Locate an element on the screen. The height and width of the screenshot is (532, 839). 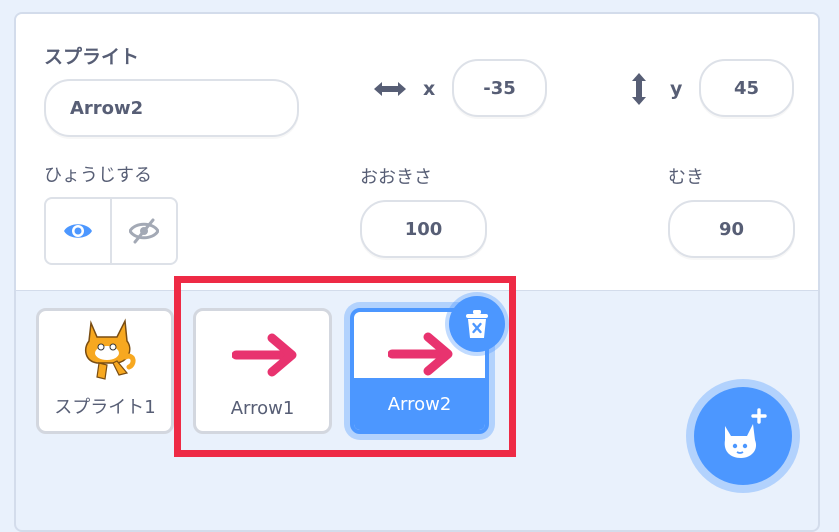
eye-slash-icon is located at coordinates (144, 231).